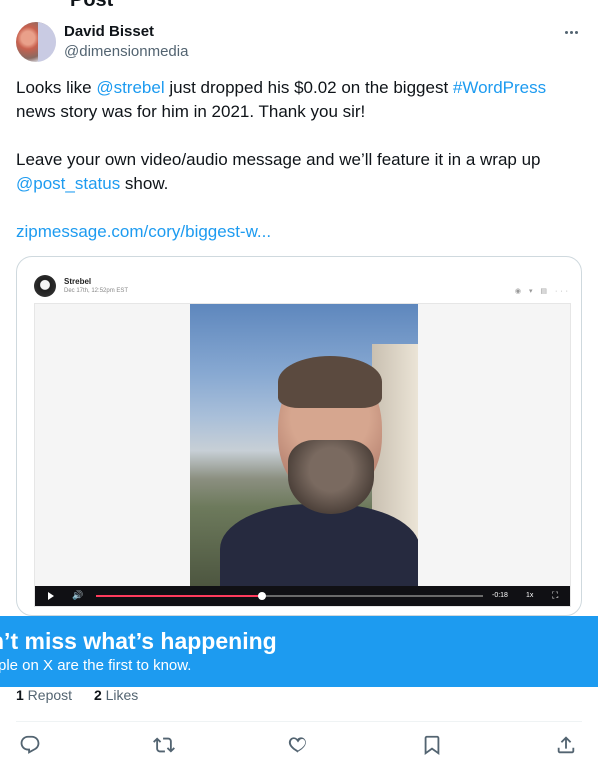 The height and width of the screenshot is (759, 598). I want to click on video-controls: 🔊 -0:18 1x ⛶, so click(302, 596).